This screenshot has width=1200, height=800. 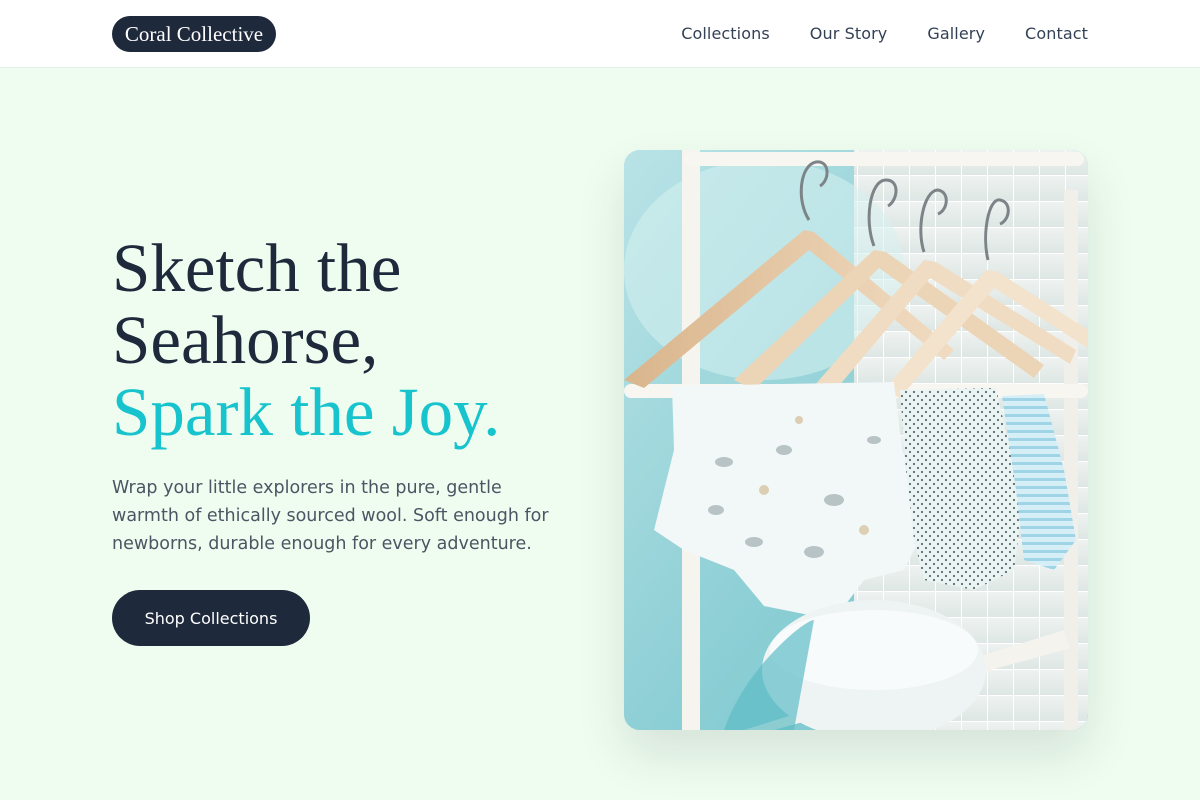 I want to click on headline-accent: Spark the Joy., so click(x=306, y=412).